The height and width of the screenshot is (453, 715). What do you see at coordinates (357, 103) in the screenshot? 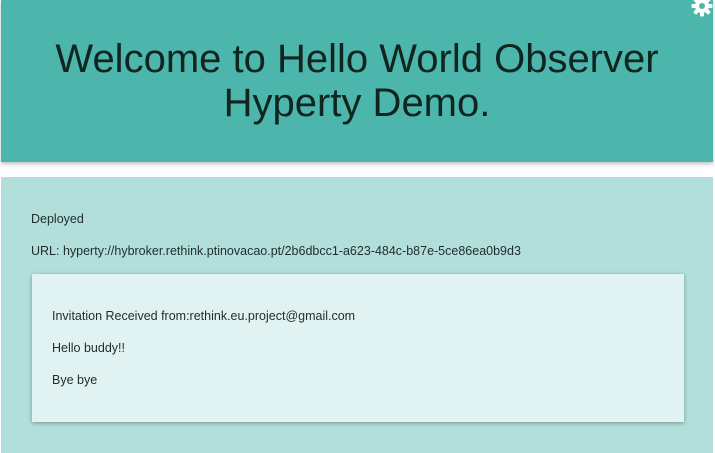
I see `title-line-2: Hyperty Demo.` at bounding box center [357, 103].